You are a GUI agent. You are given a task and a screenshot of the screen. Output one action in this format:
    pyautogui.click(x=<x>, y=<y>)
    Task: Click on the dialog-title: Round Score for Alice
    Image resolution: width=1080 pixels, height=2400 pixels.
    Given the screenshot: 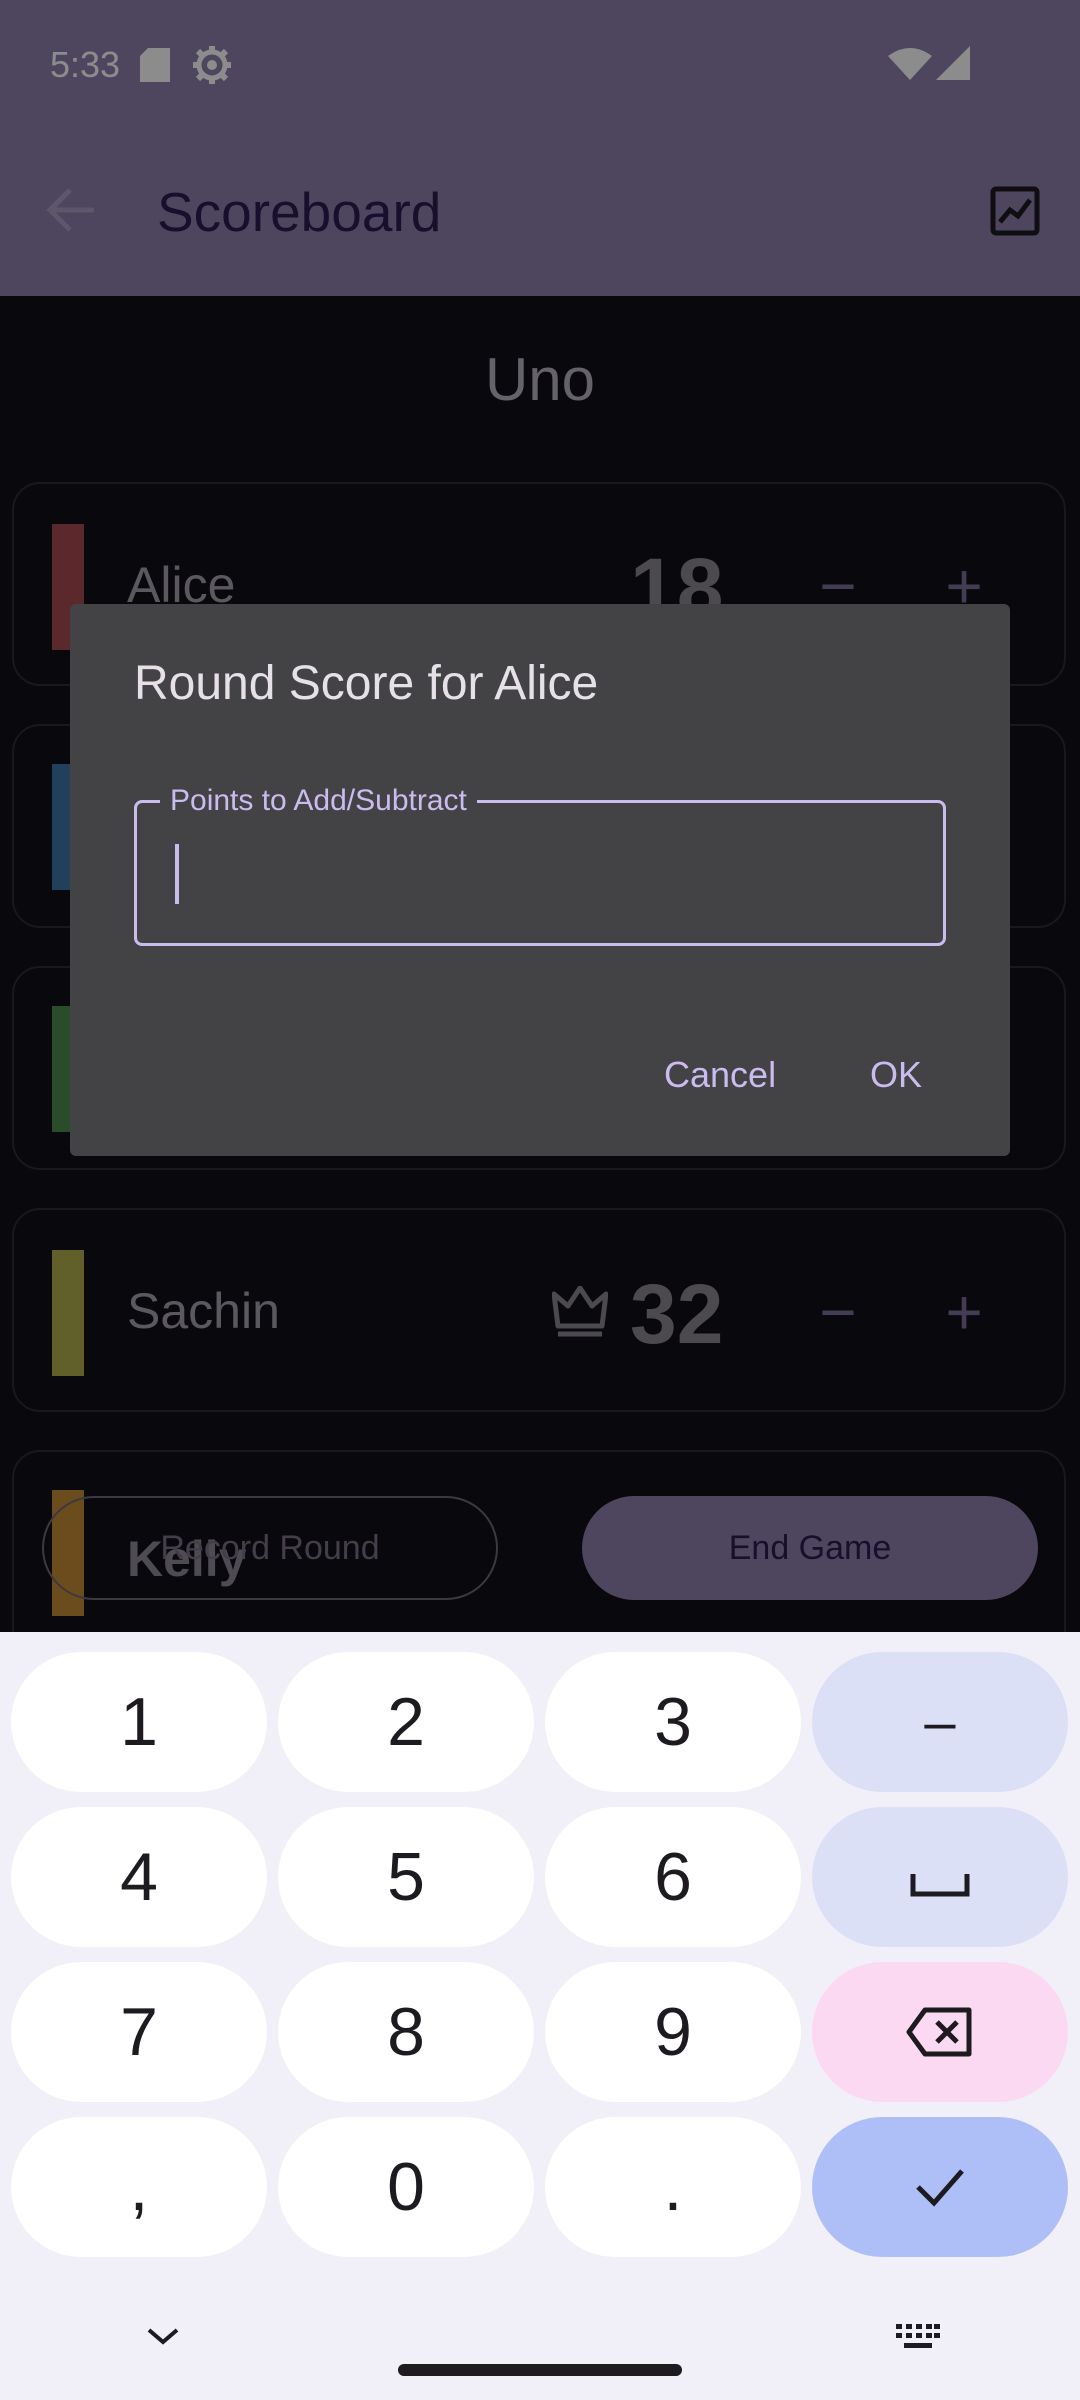 What is the action you would take?
    pyautogui.click(x=366, y=683)
    